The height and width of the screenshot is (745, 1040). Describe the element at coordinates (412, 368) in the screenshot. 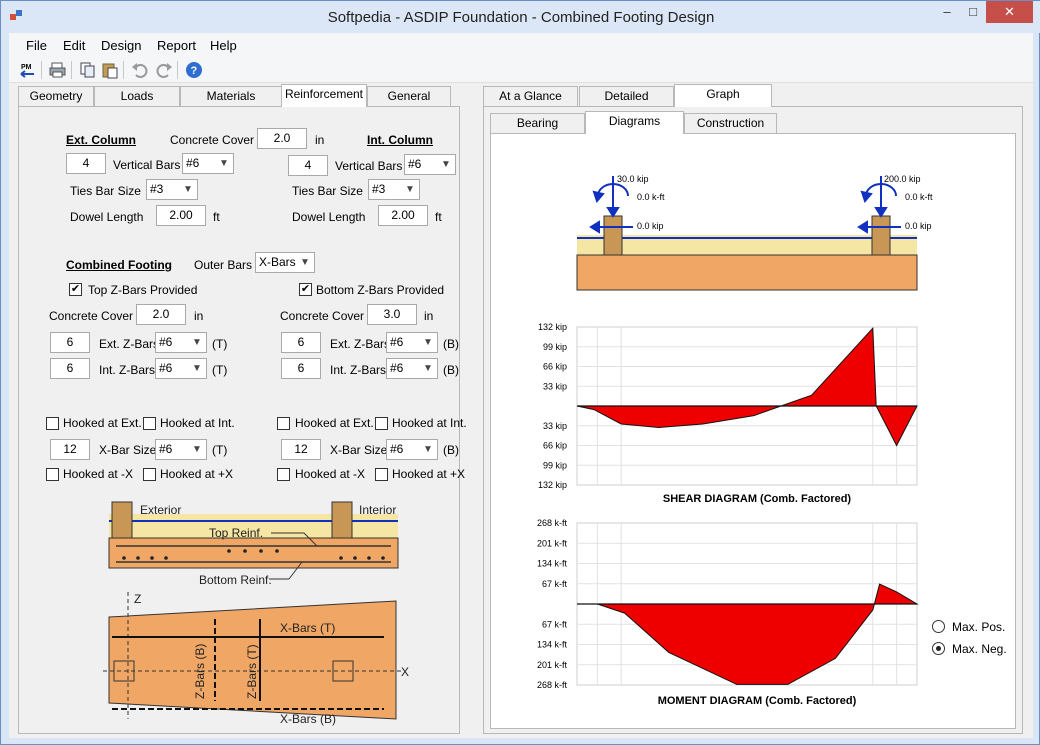

I see `bottom-int-zbars-size-select: #6 ▼` at that location.